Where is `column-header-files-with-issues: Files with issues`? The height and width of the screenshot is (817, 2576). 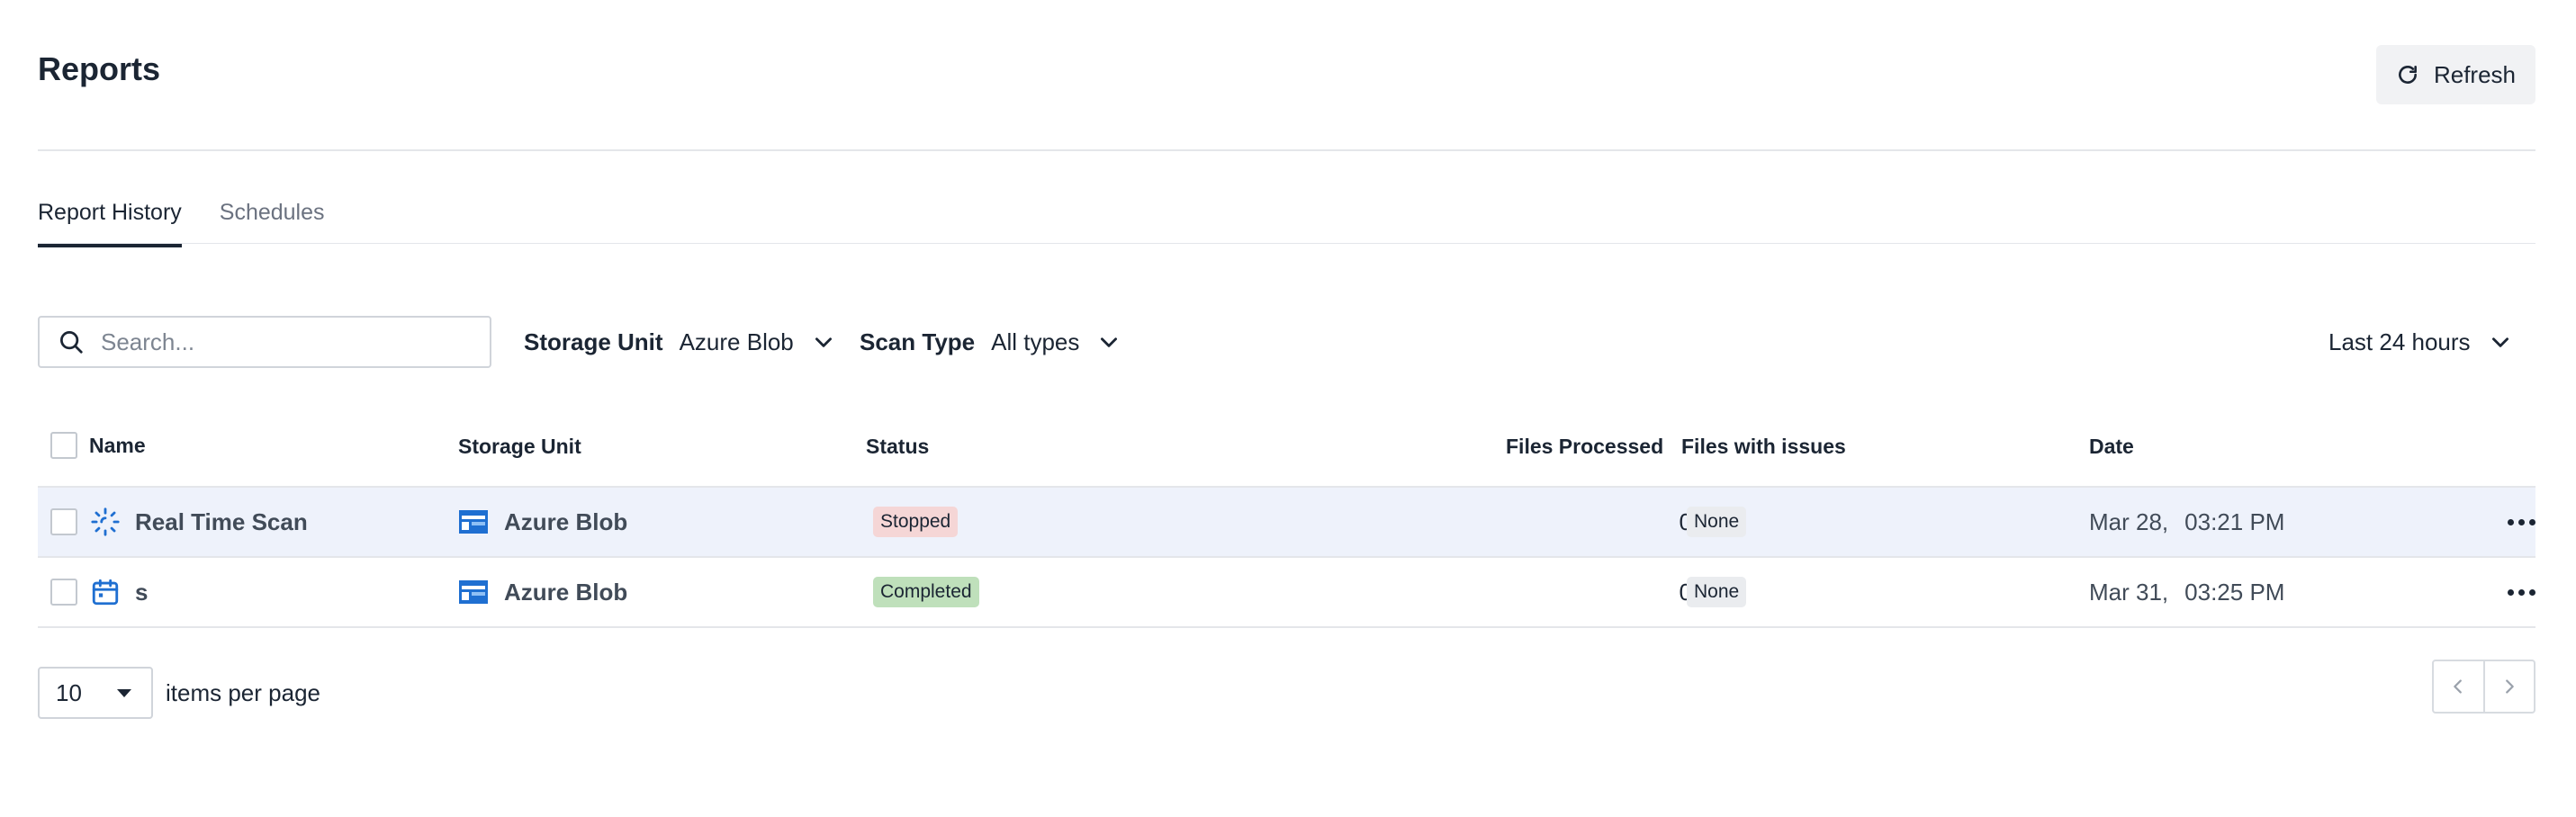 column-header-files-with-issues: Files with issues is located at coordinates (1763, 447).